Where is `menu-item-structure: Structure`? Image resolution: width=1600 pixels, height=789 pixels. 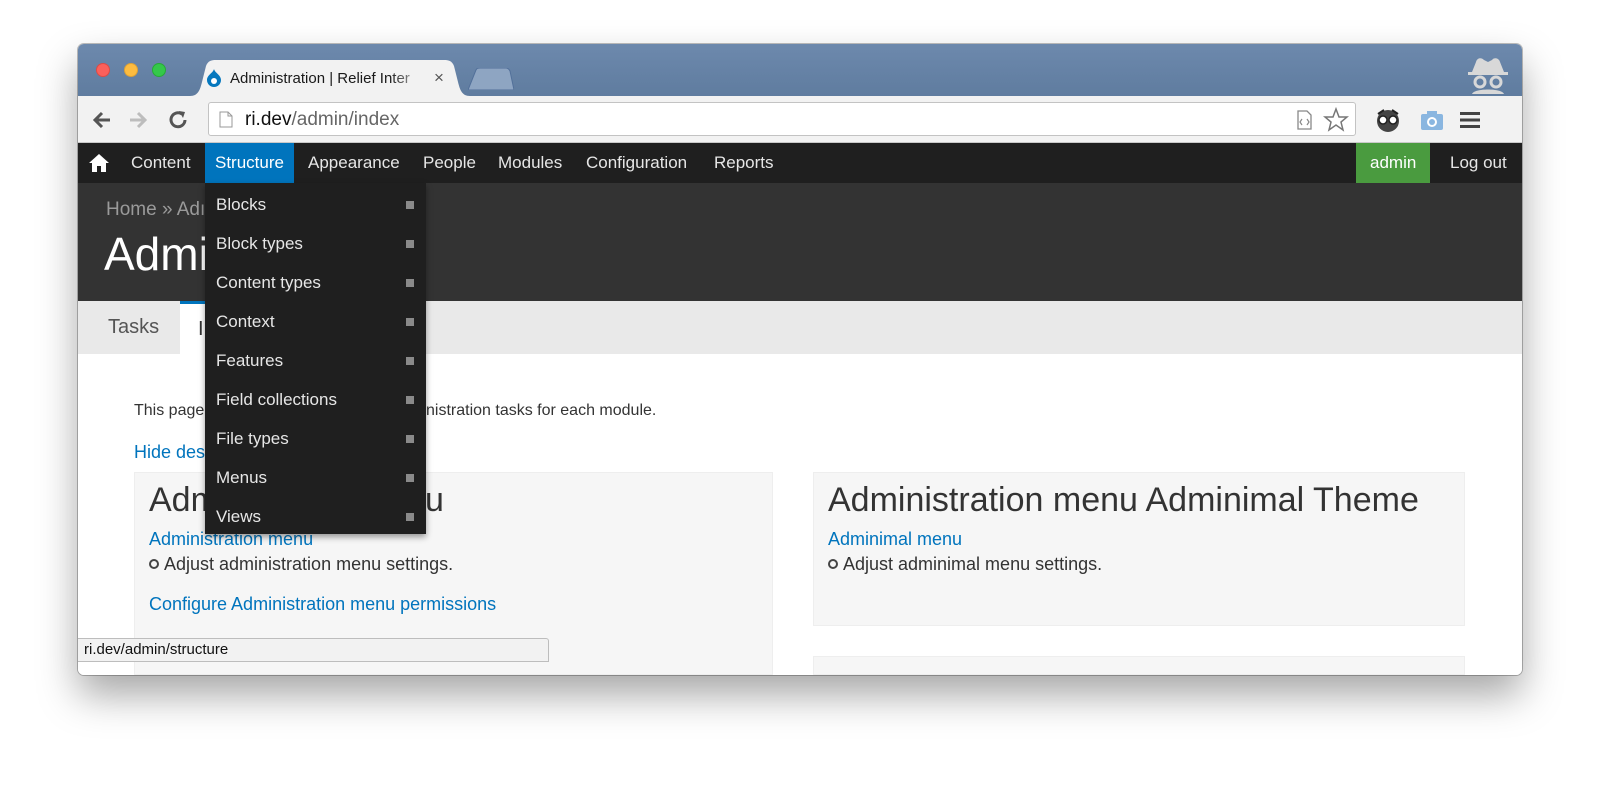
menu-item-structure: Structure is located at coordinates (249, 164).